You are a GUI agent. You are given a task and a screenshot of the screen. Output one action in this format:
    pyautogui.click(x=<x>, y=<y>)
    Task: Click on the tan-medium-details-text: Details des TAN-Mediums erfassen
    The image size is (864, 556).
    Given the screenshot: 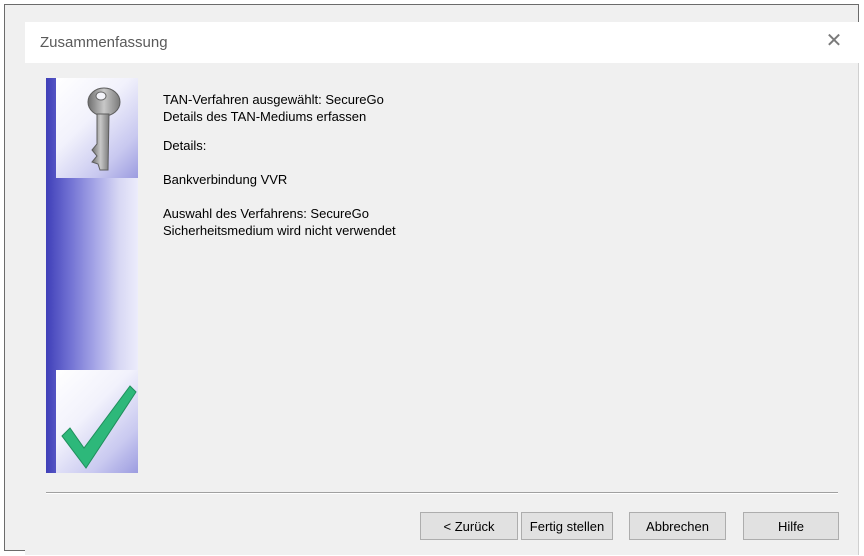 What is the action you would take?
    pyautogui.click(x=265, y=116)
    